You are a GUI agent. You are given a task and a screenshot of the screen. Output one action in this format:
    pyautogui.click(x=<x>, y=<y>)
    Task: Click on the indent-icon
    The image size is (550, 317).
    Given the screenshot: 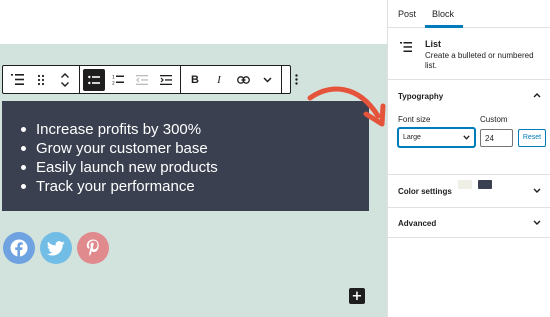 What is the action you would take?
    pyautogui.click(x=166, y=80)
    